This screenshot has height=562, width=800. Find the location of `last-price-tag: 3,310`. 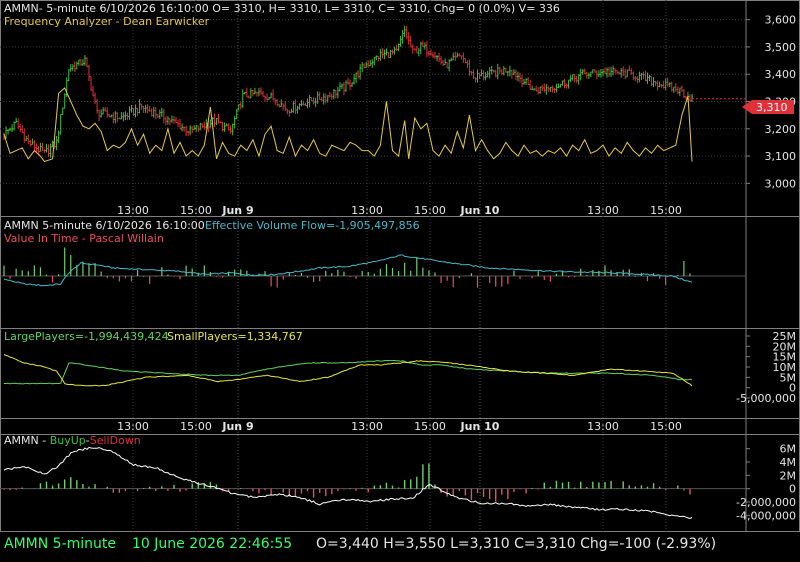

last-price-tag: 3,310 is located at coordinates (768, 107).